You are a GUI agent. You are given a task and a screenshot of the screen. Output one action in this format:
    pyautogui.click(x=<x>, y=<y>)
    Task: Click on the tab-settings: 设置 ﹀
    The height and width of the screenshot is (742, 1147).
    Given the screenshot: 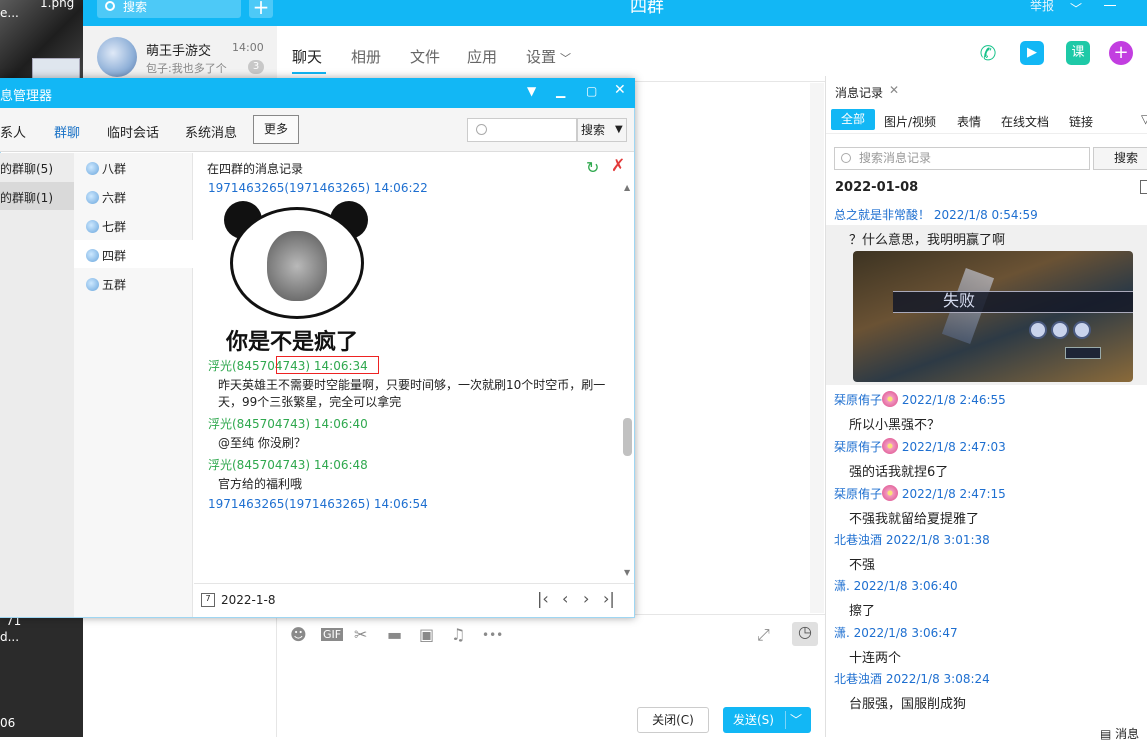 What is the action you would take?
    pyautogui.click(x=548, y=56)
    